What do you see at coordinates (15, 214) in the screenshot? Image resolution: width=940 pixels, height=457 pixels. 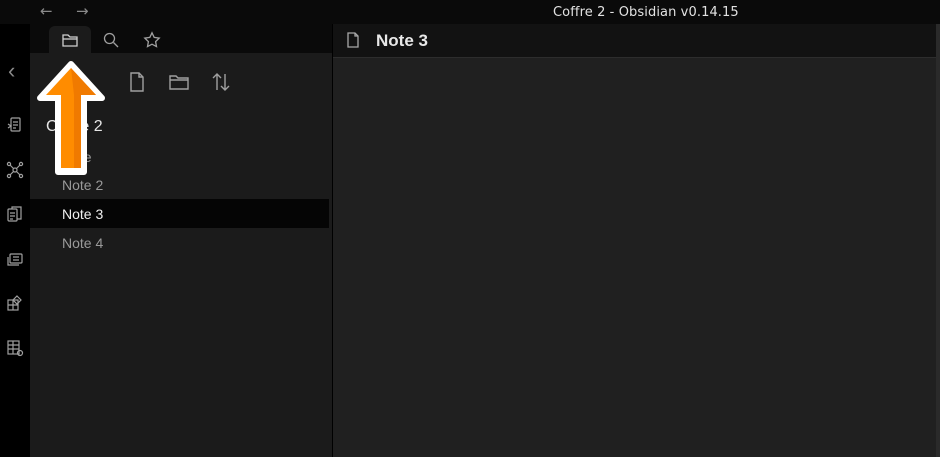 I see `copy-document-icon` at bounding box center [15, 214].